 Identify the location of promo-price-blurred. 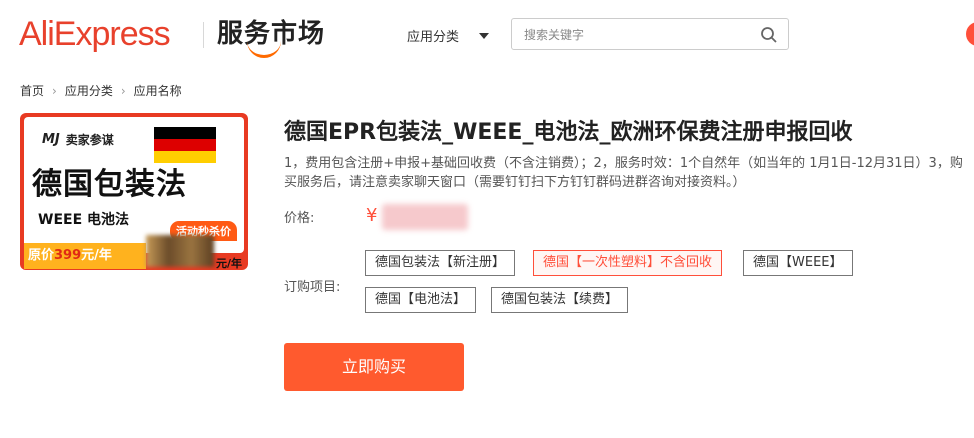
(180, 251).